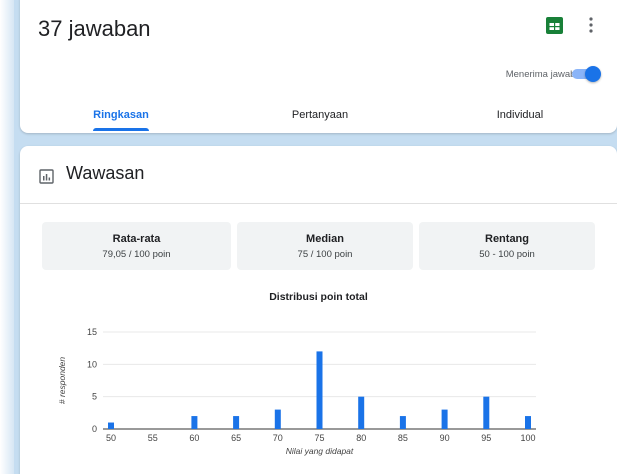 The width and height of the screenshot is (617, 474). I want to click on responses-count-title: 37 jawaban, so click(94, 28).